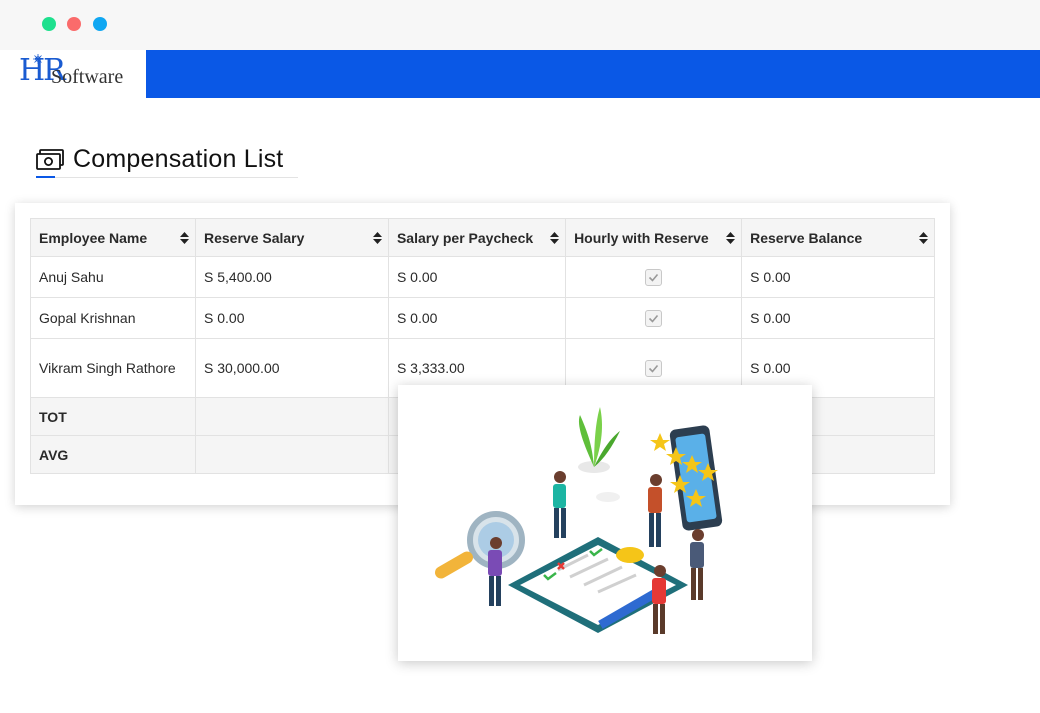  What do you see at coordinates (579, 520) in the screenshot?
I see `illustration-art` at bounding box center [579, 520].